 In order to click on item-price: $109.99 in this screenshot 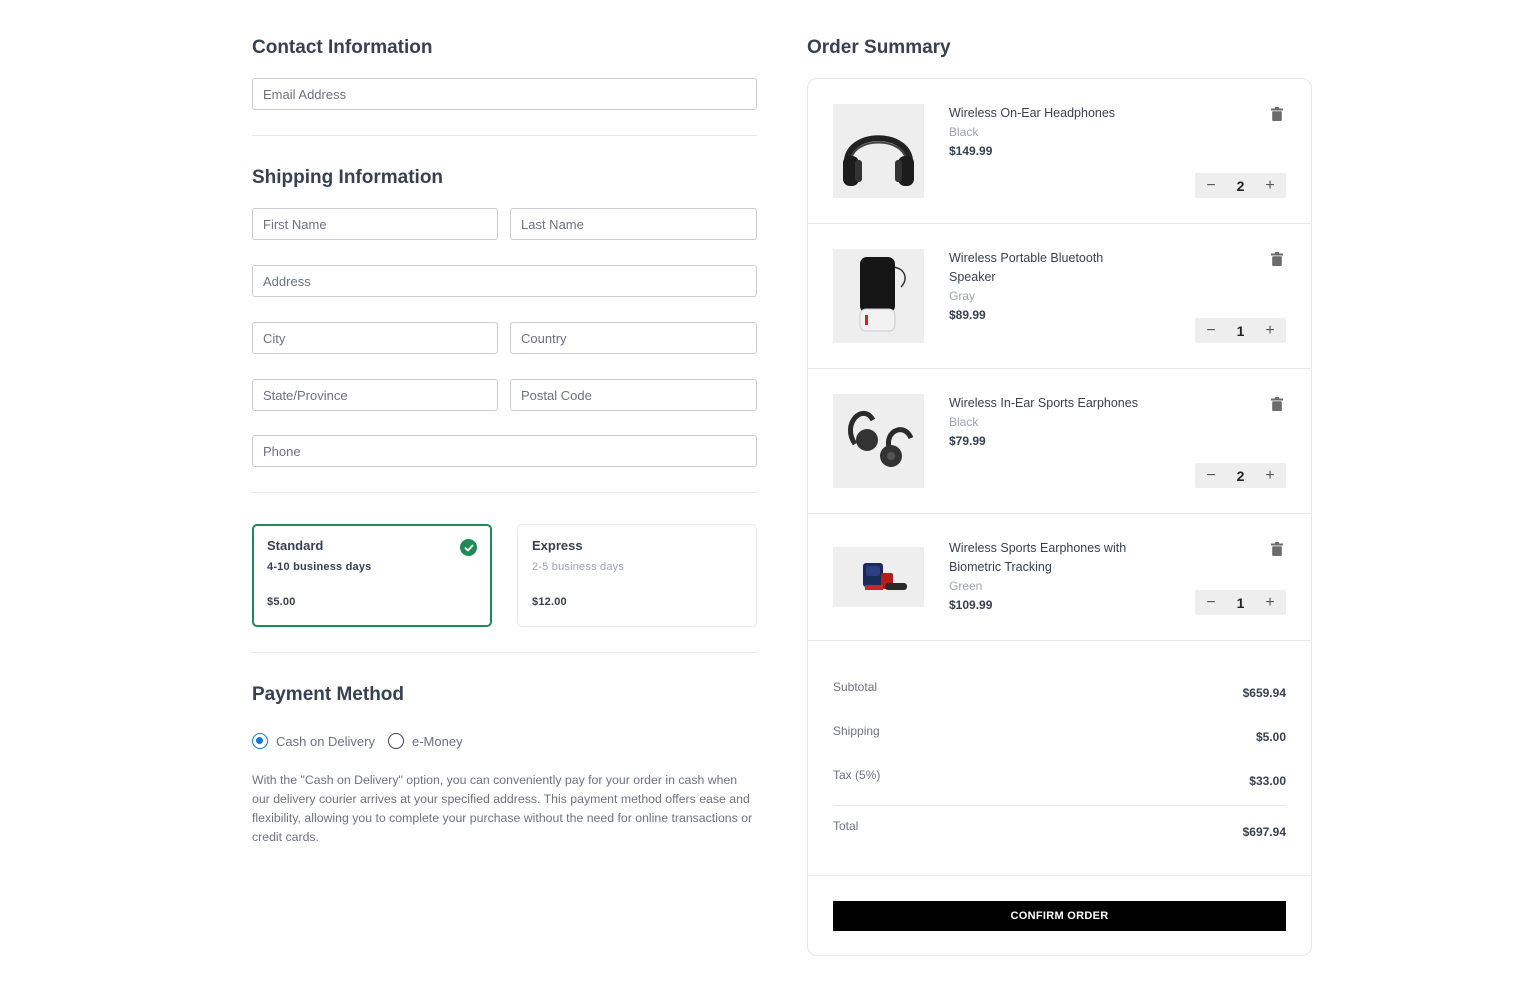, I will do `click(971, 605)`.